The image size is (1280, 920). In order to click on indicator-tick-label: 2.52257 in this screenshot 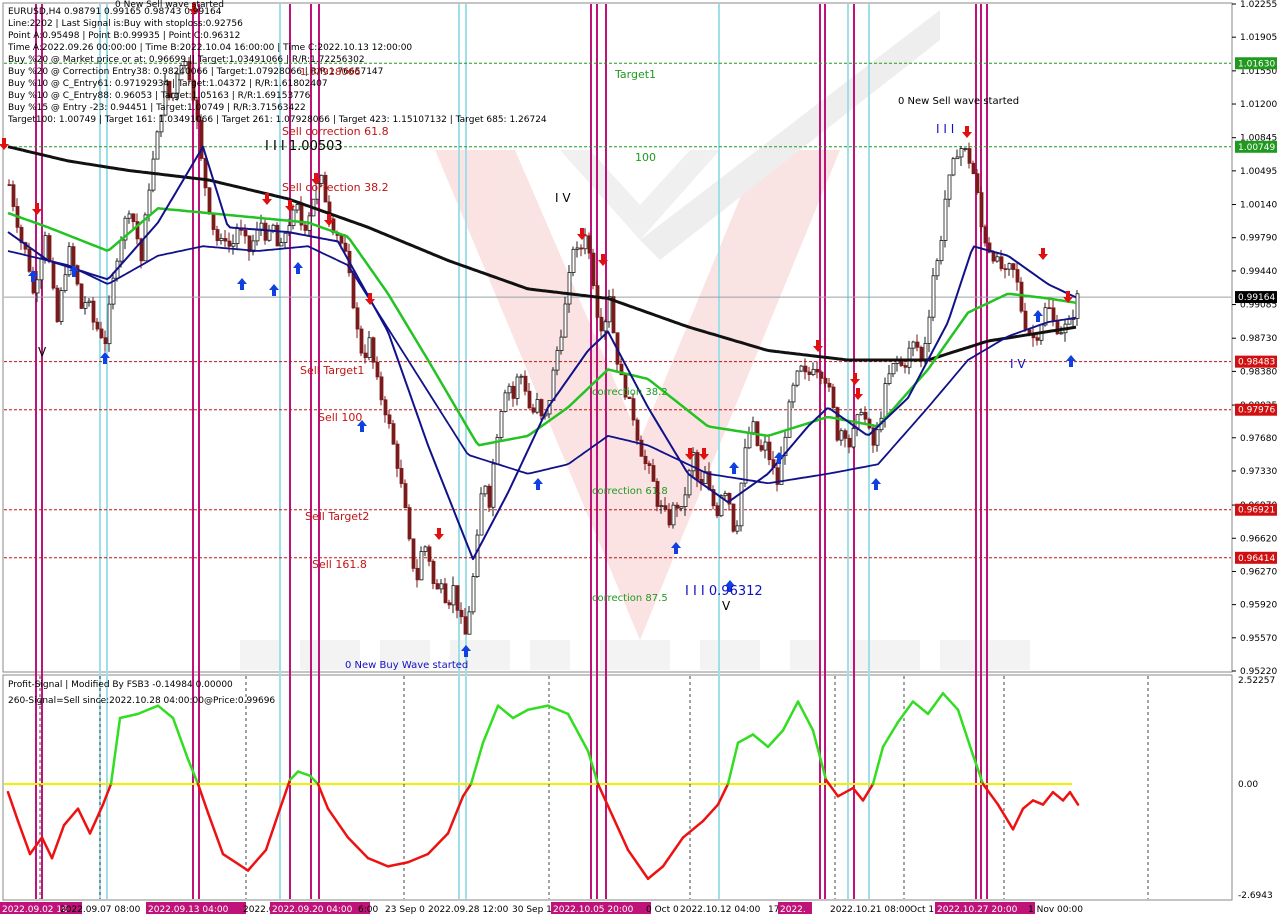, I will do `click(1256, 681)`.